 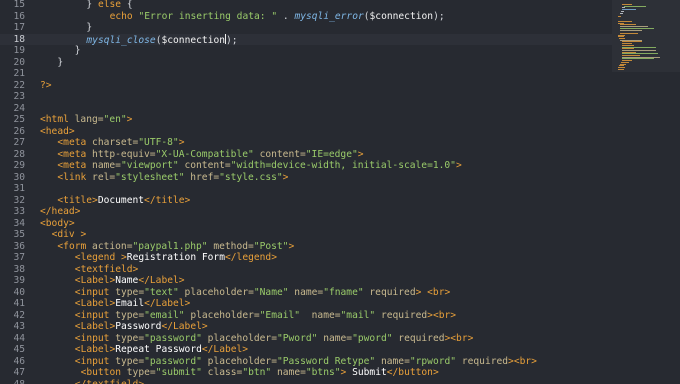 What do you see at coordinates (306, 51) in the screenshot?
I see `code-line: 19}` at bounding box center [306, 51].